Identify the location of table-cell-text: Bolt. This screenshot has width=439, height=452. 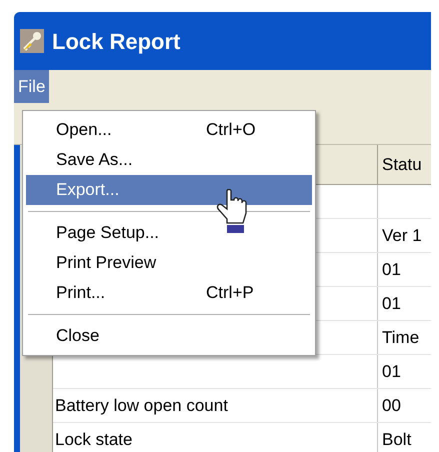
(396, 439).